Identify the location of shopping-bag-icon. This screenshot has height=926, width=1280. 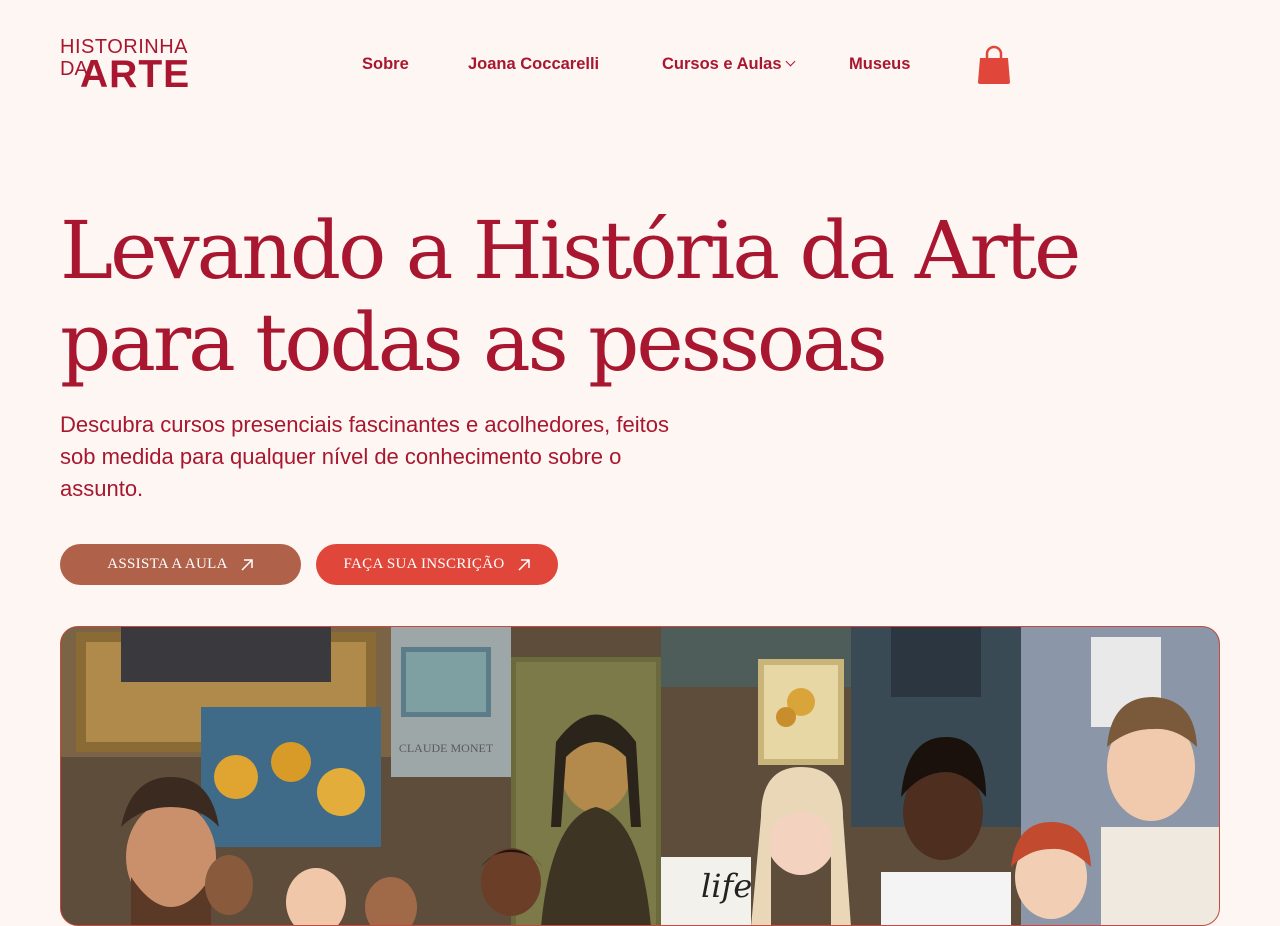
(994, 65).